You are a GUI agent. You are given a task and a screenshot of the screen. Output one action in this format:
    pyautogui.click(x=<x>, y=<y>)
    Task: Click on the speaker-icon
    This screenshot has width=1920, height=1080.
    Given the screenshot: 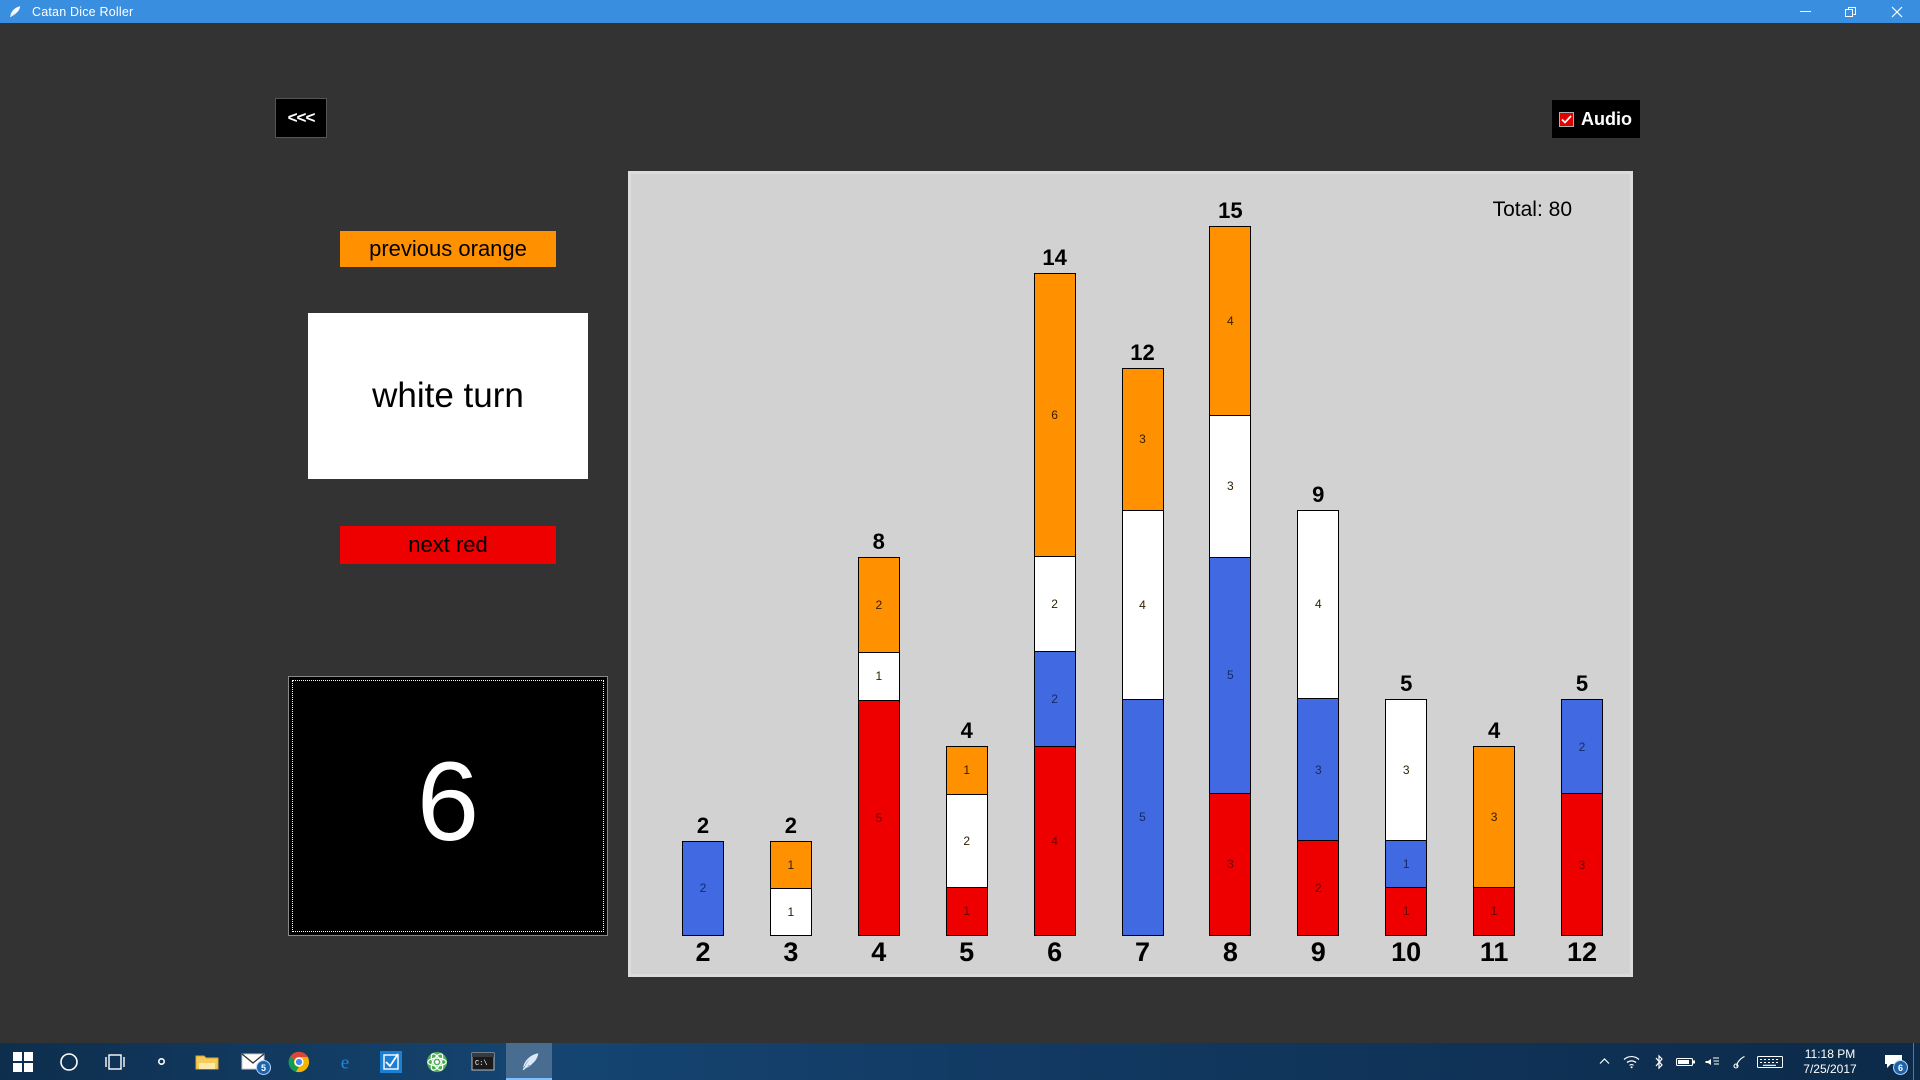 What is the action you would take?
    pyautogui.click(x=1712, y=1061)
    